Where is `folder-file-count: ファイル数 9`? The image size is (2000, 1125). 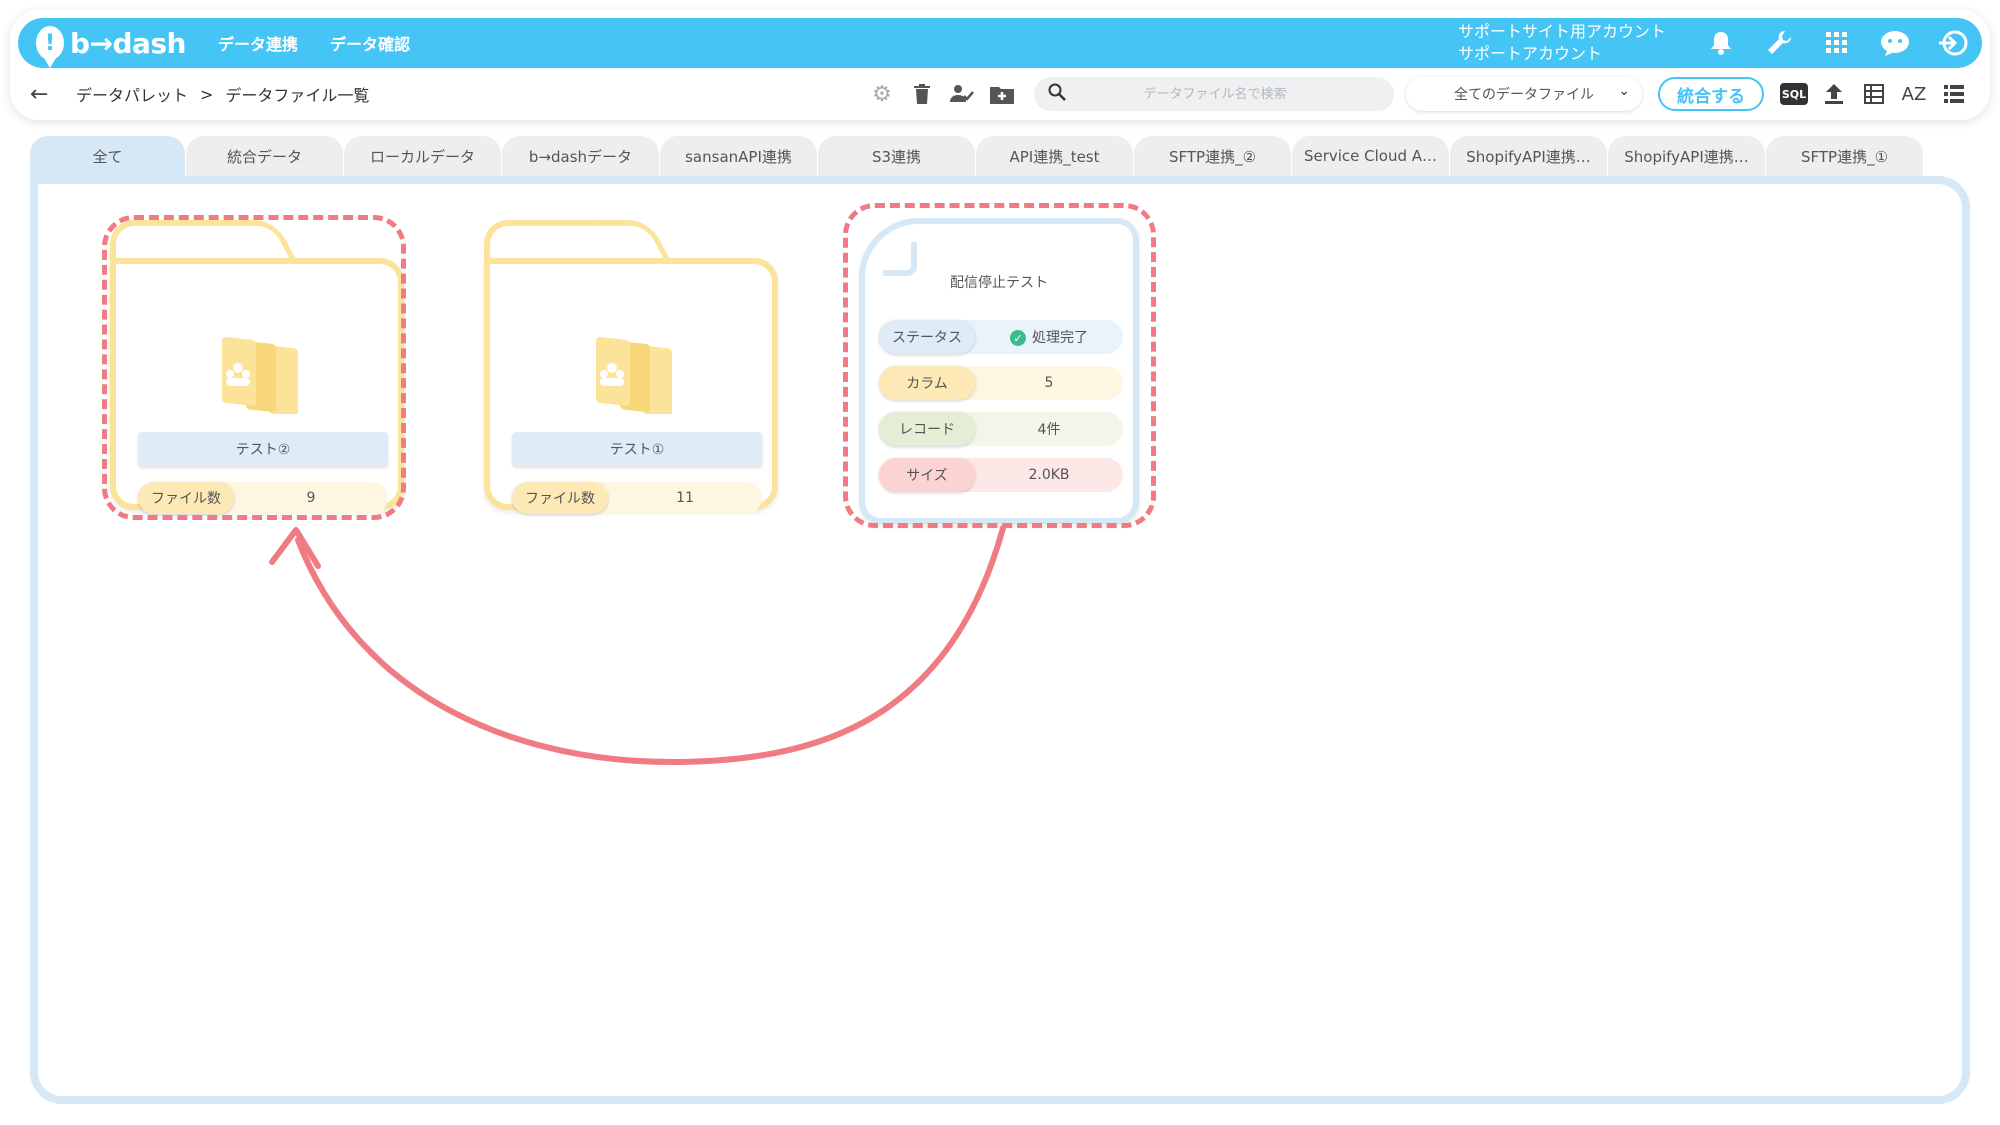
folder-file-count: ファイル数 9 is located at coordinates (263, 498).